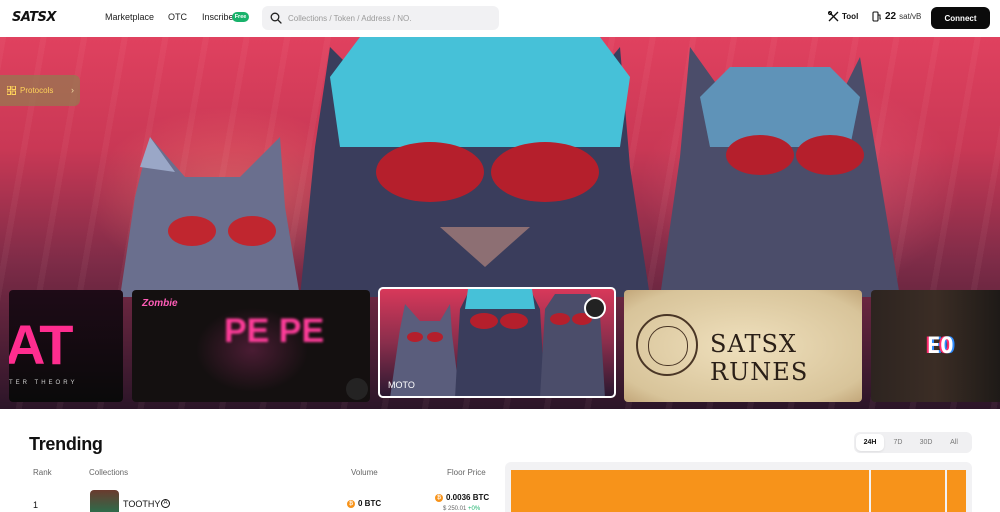 Image resolution: width=1000 pixels, height=512 pixels. I want to click on avatar, so click(104, 501).